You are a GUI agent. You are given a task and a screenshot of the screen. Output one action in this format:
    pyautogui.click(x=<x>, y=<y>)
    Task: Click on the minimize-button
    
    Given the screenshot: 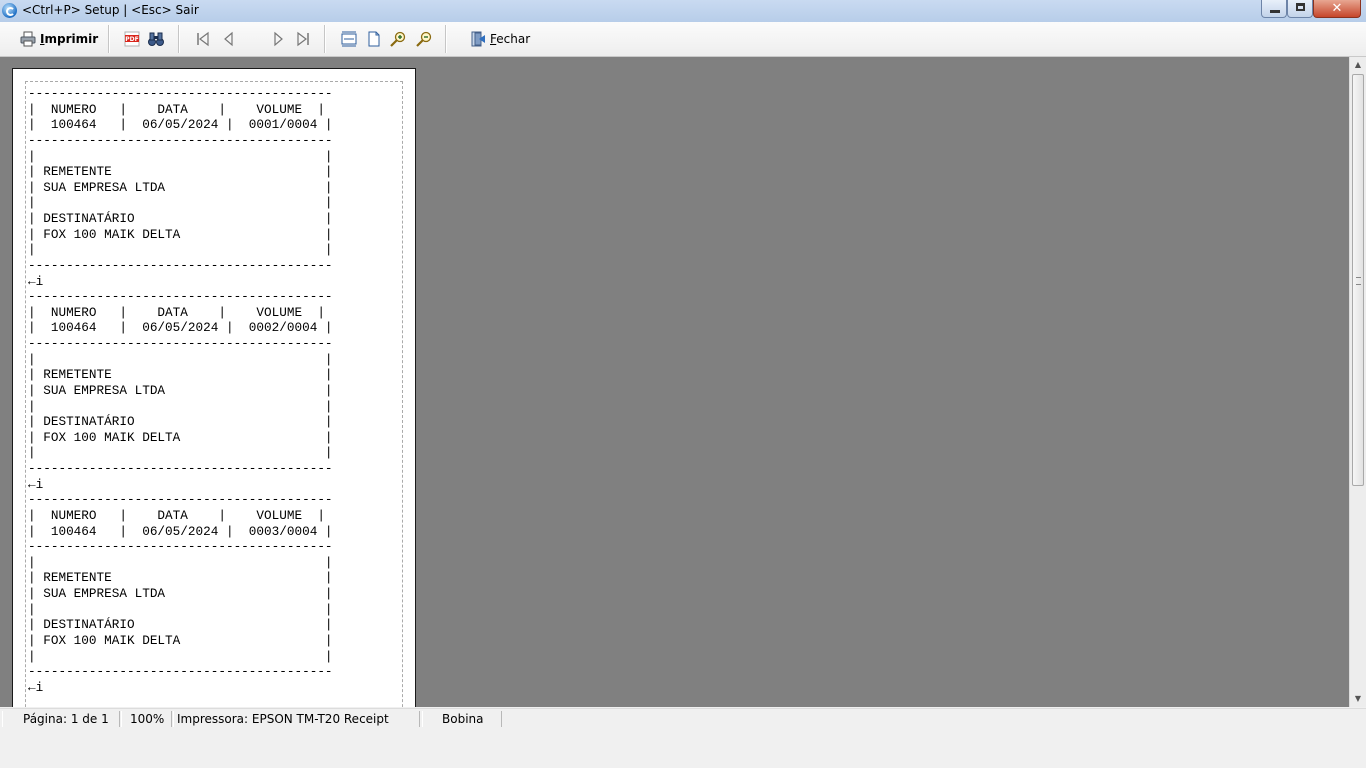 What is the action you would take?
    pyautogui.click(x=1274, y=9)
    